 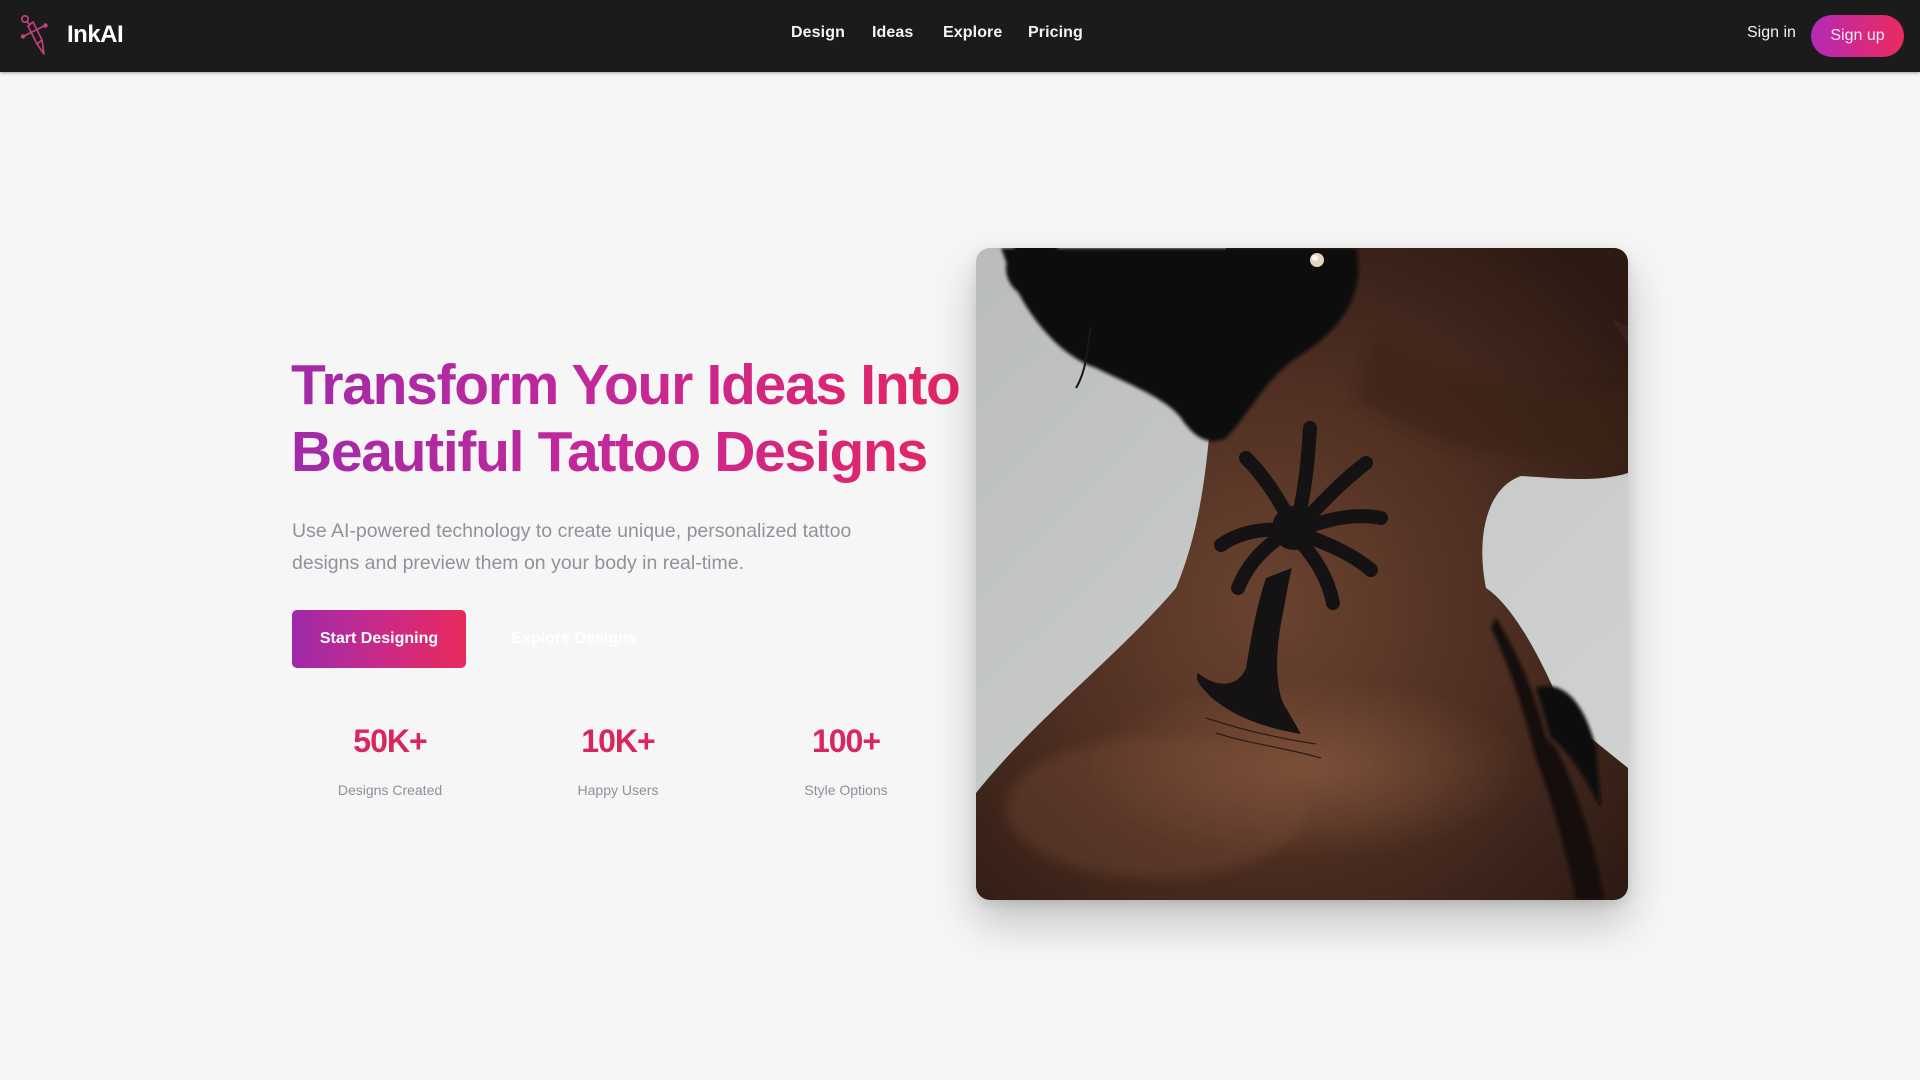 What do you see at coordinates (1771, 33) in the screenshot?
I see `sign-in-link: Sign in` at bounding box center [1771, 33].